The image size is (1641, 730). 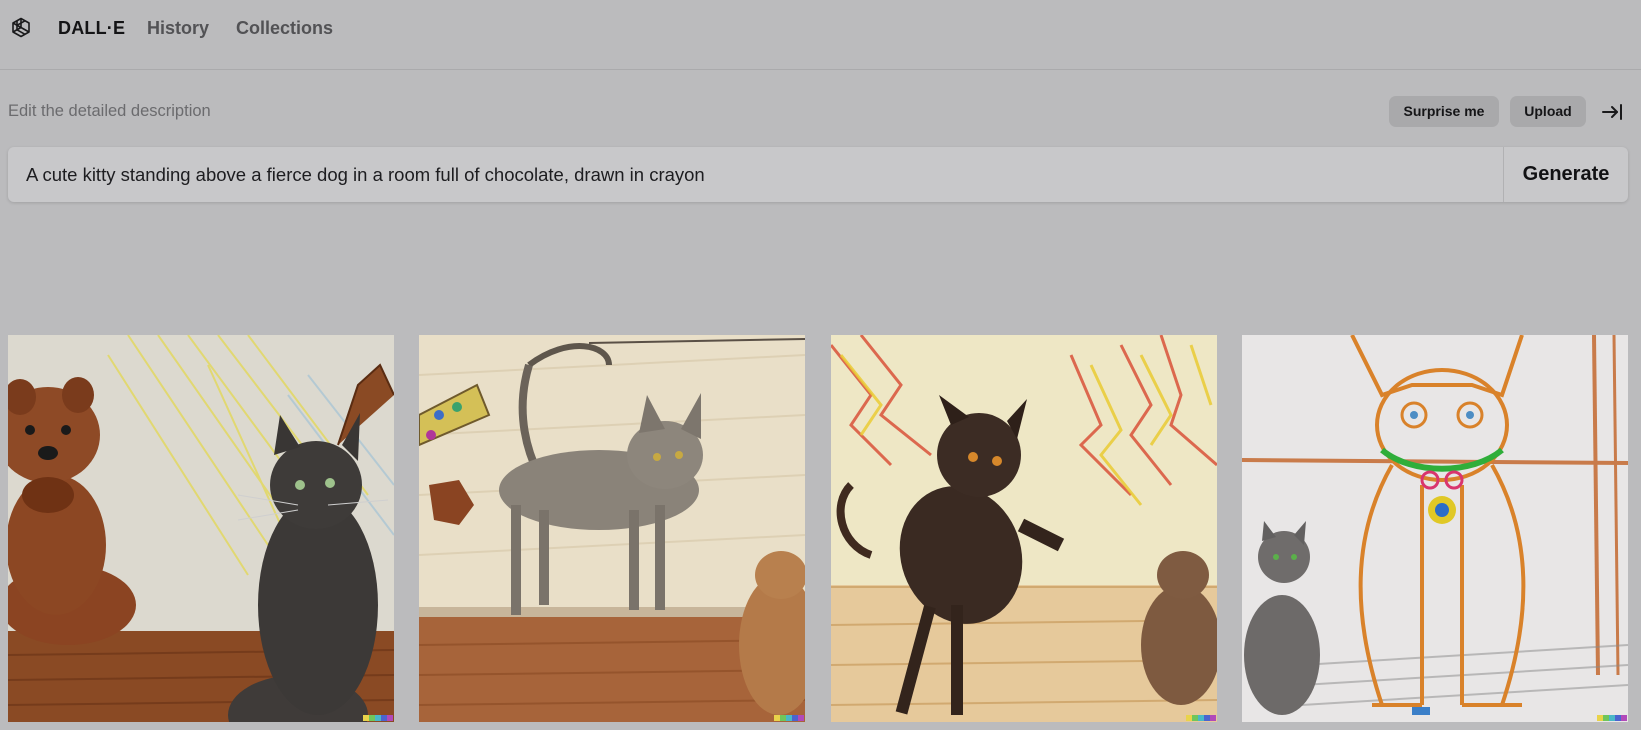 I want to click on top-navigation: DALL·E History Collections, so click(x=820, y=35).